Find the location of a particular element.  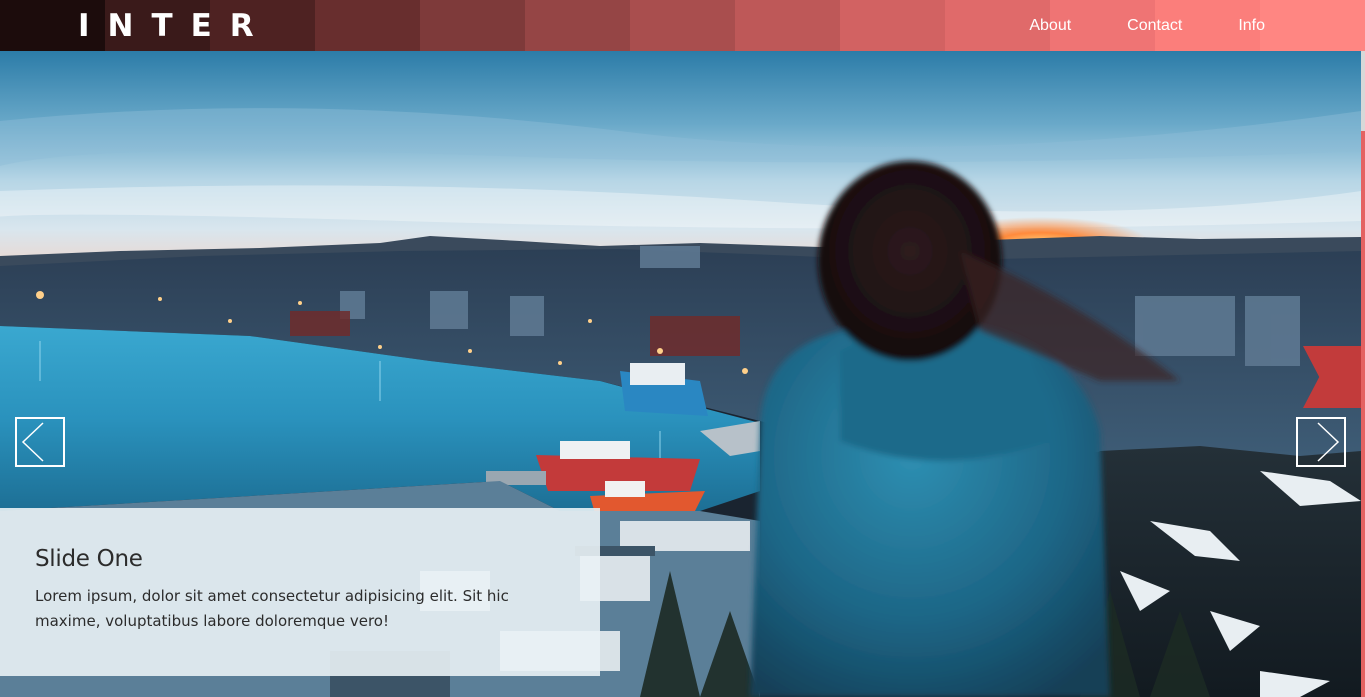

site-header: INTER About Contact Info is located at coordinates (682, 25).